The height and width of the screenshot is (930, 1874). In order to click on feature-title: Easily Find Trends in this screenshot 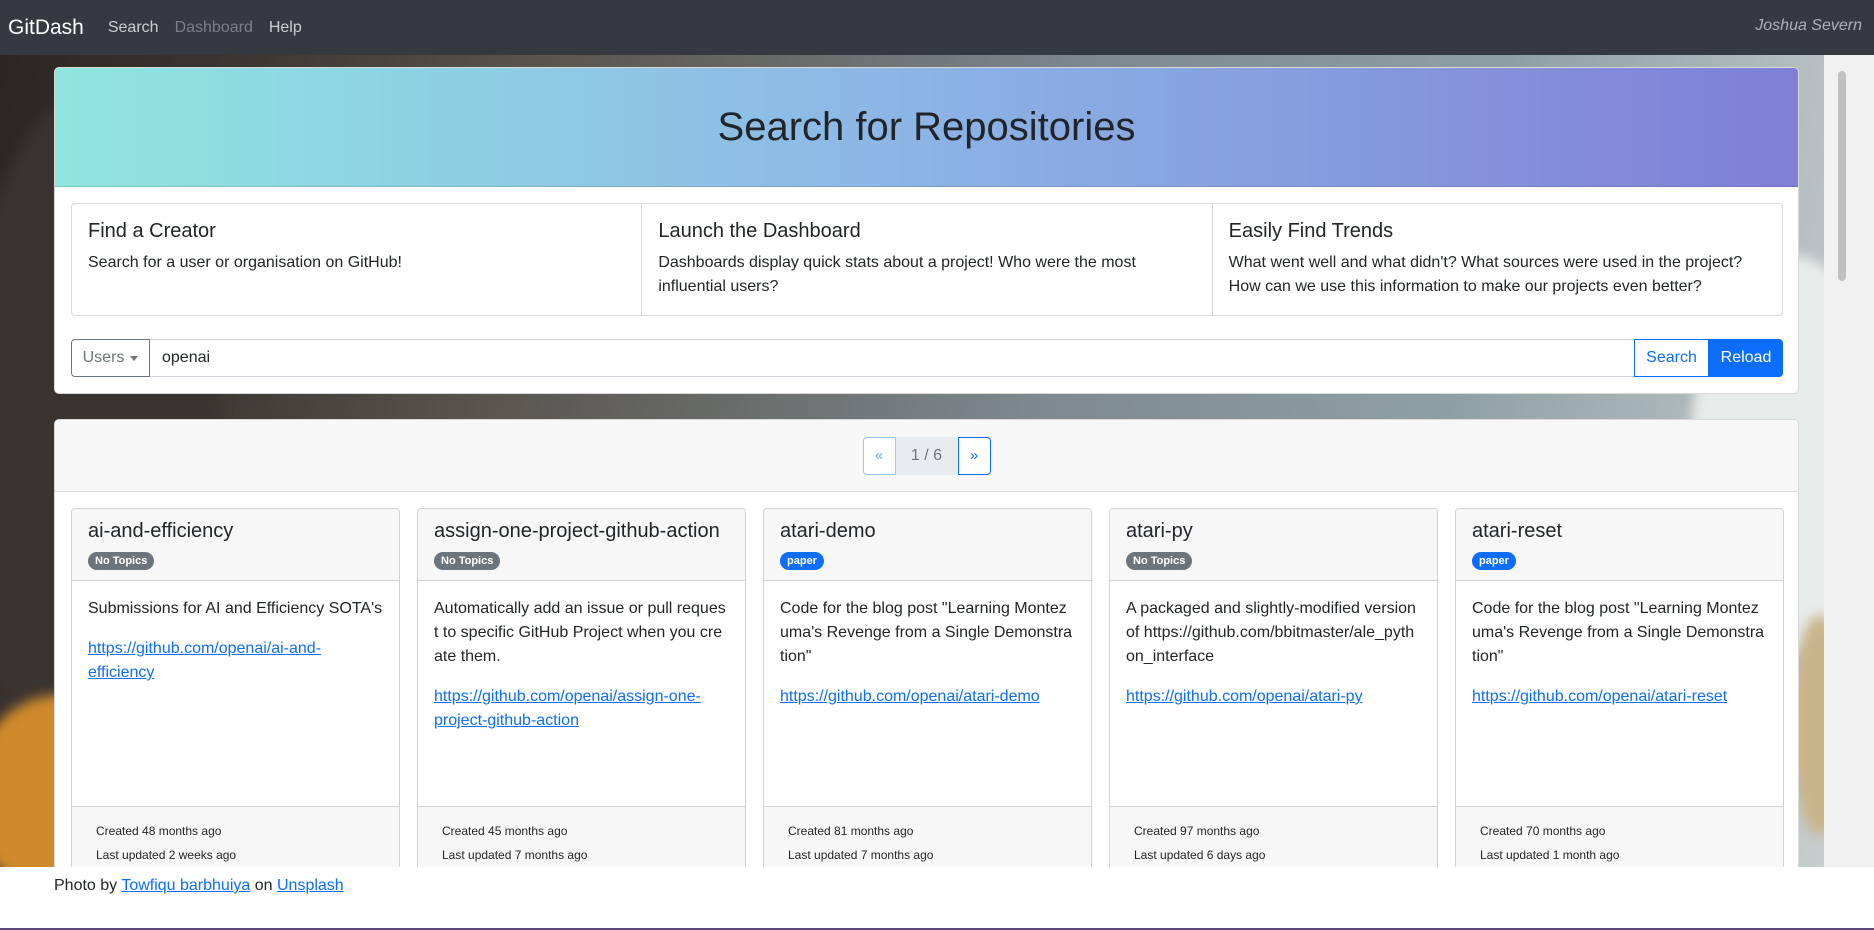, I will do `click(1311, 231)`.